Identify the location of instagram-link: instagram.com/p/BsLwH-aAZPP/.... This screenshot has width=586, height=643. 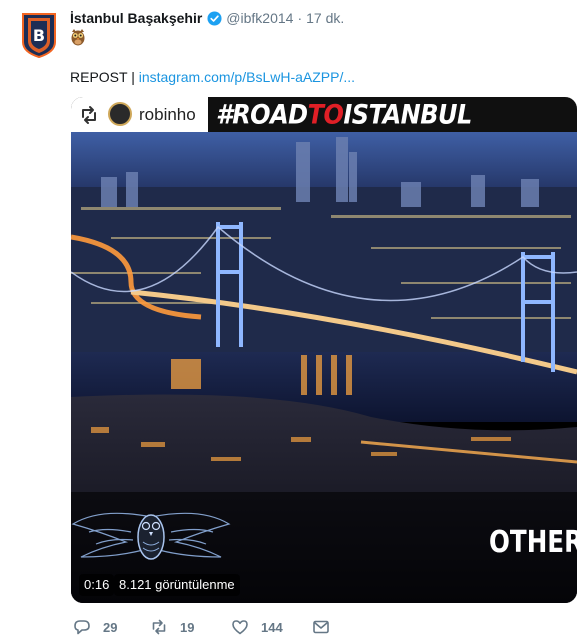
(247, 77).